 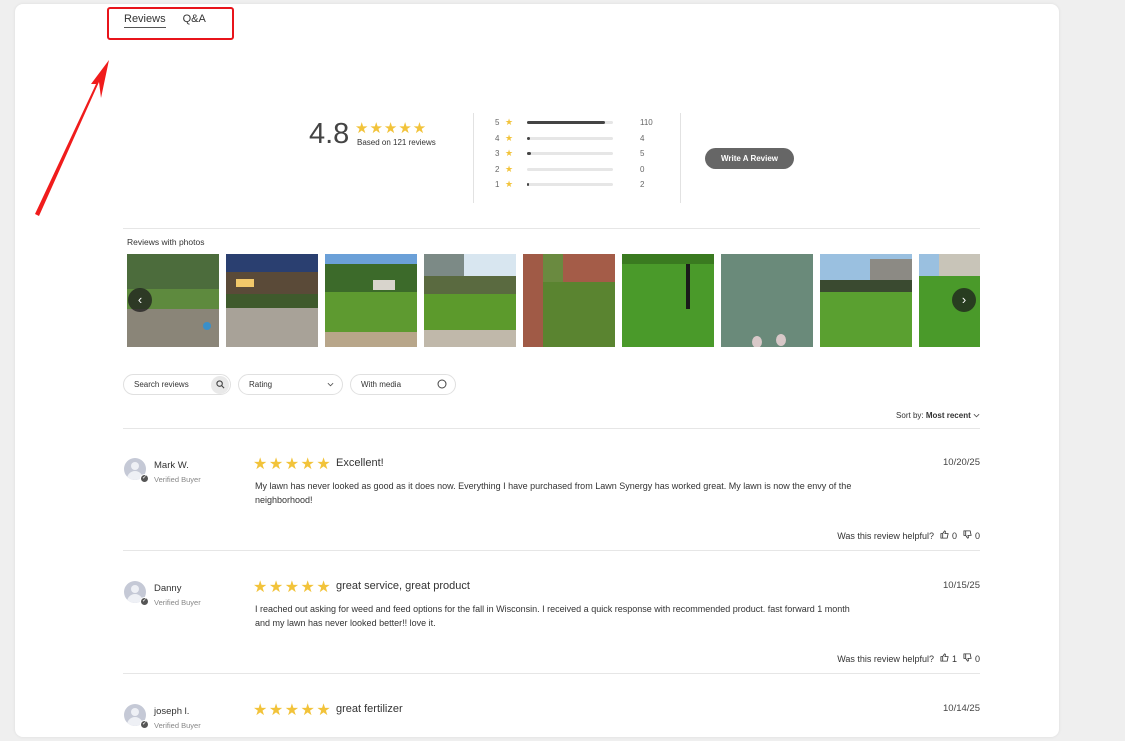 I want to click on sort-prefix: Sort by:, so click(x=910, y=415).